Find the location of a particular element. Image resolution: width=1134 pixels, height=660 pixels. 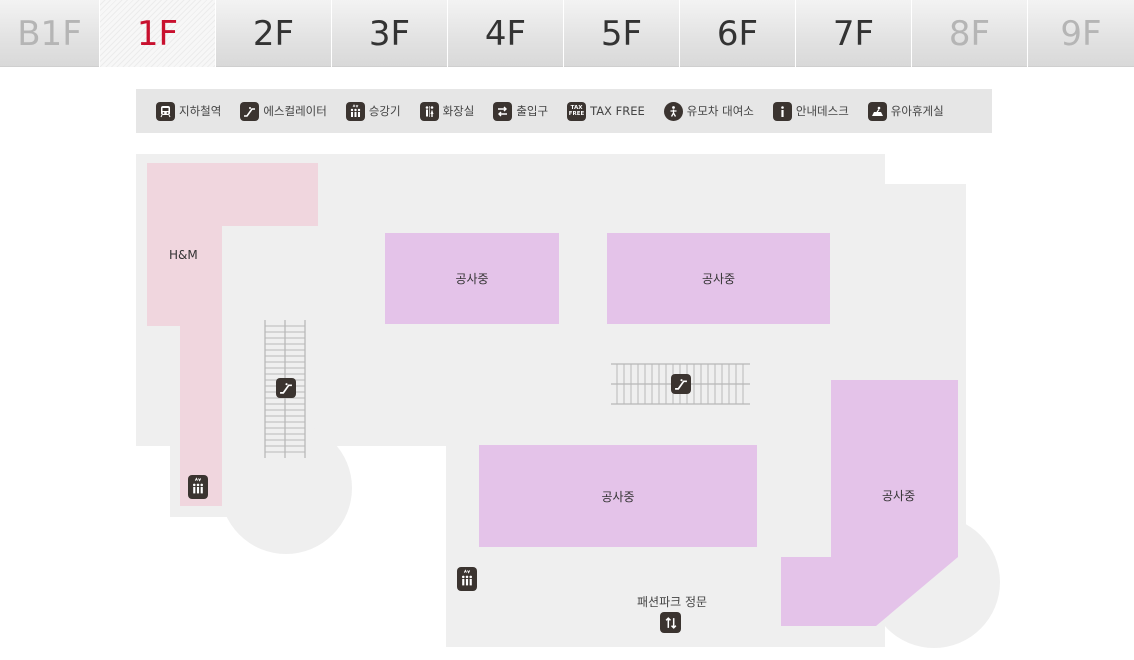

entrance-icon is located at coordinates (670, 622).